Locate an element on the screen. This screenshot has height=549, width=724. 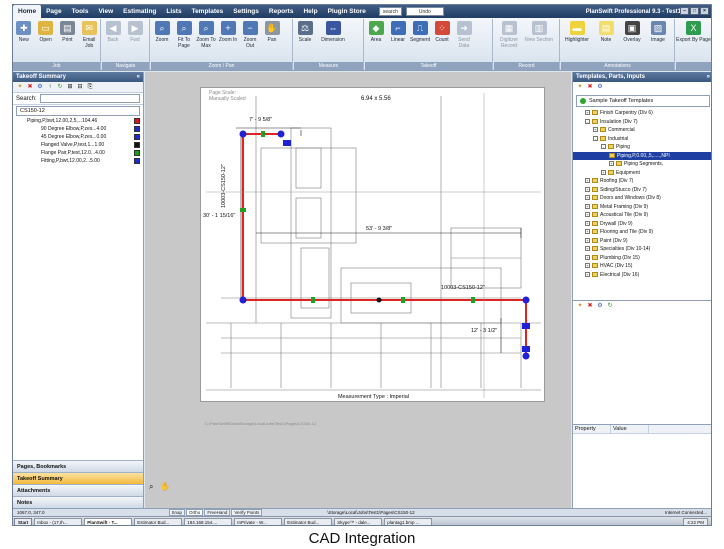
template-tree-item: - Industrial is located at coordinates (642, 139).